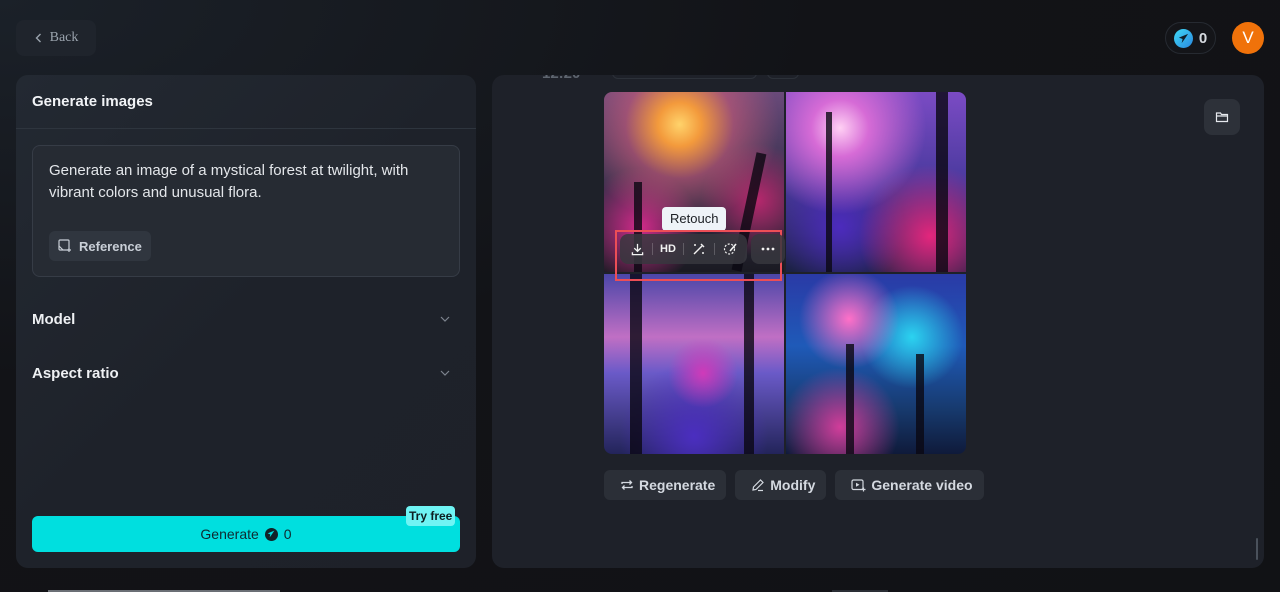  I want to click on tool-group-main: HD, so click(683, 249).